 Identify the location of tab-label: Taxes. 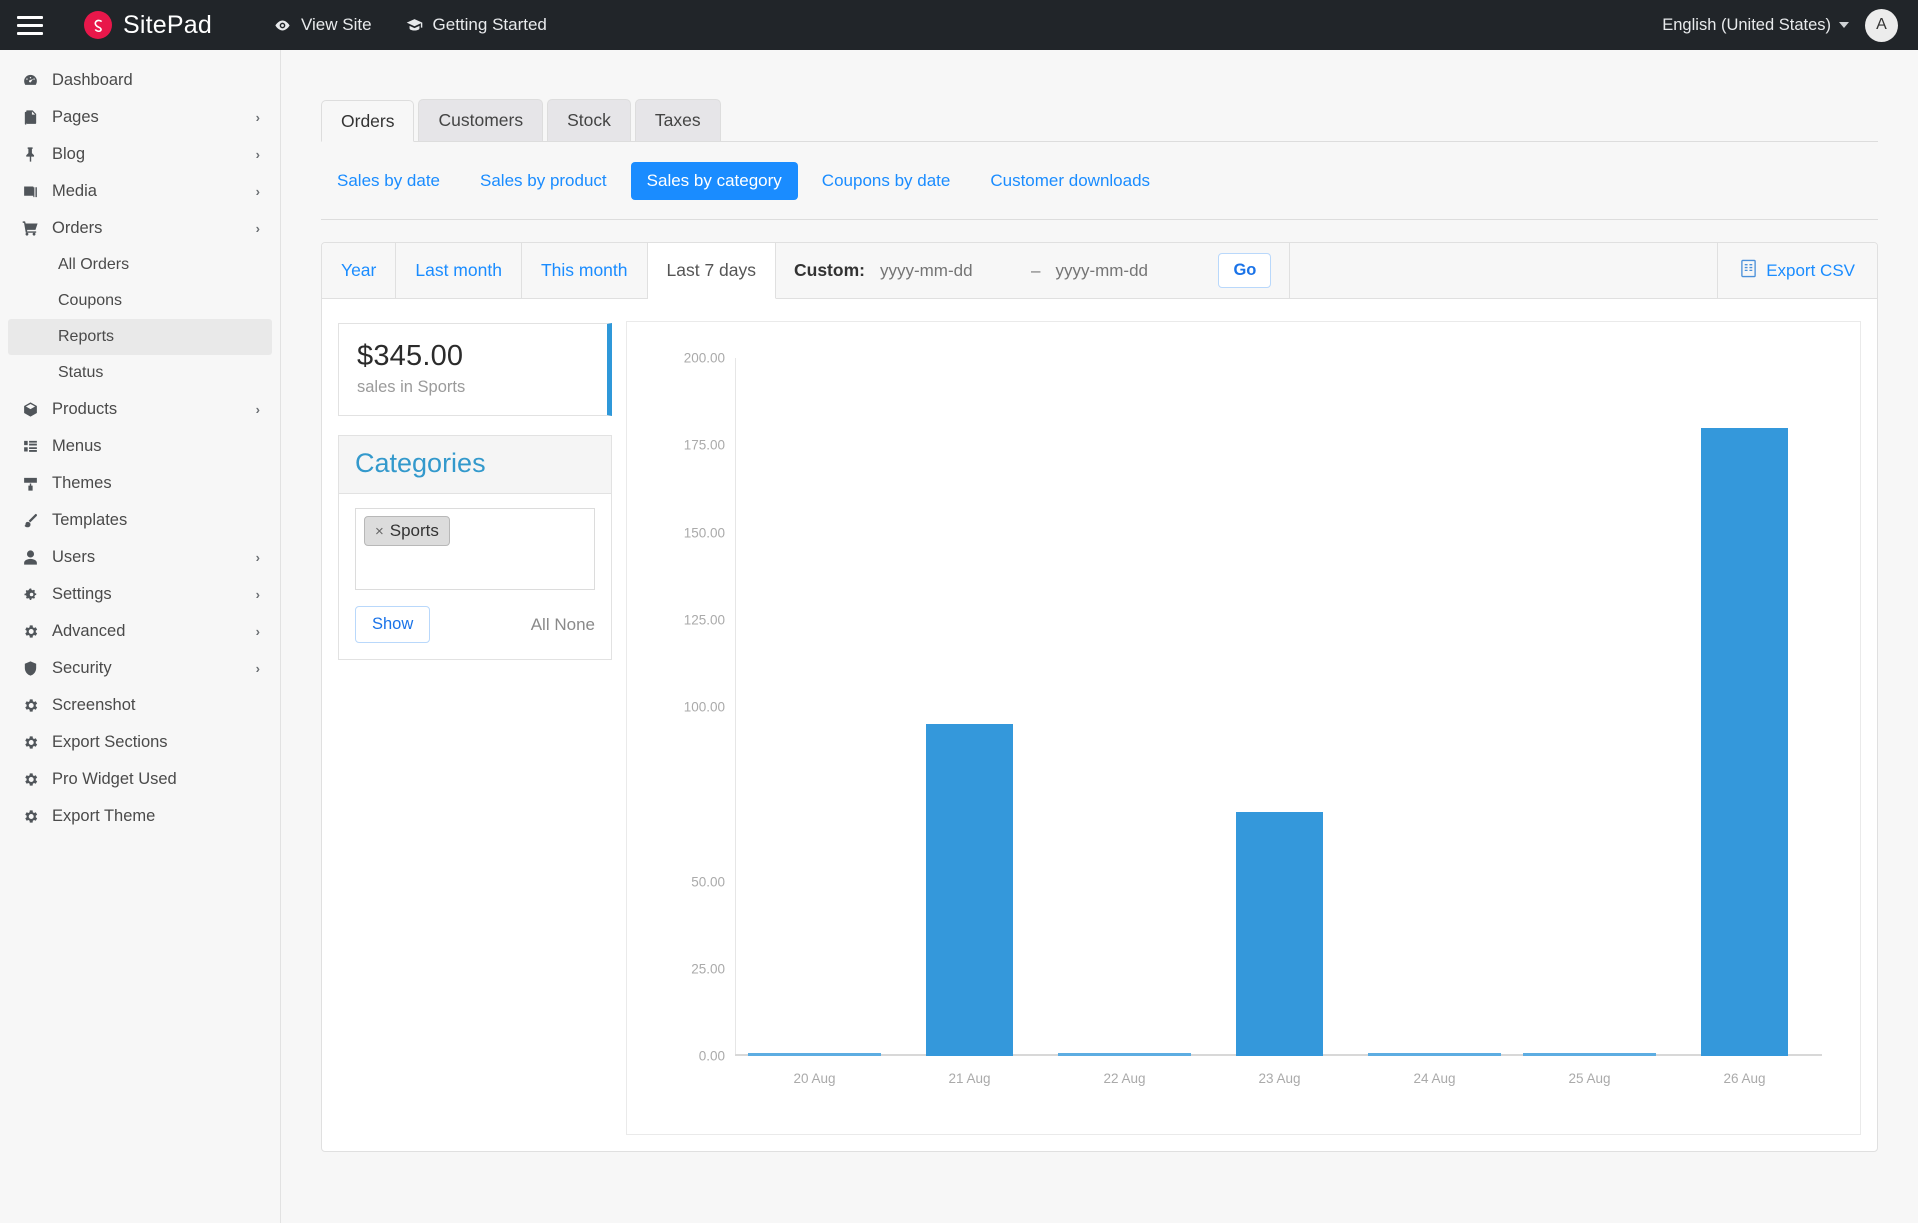
(677, 120).